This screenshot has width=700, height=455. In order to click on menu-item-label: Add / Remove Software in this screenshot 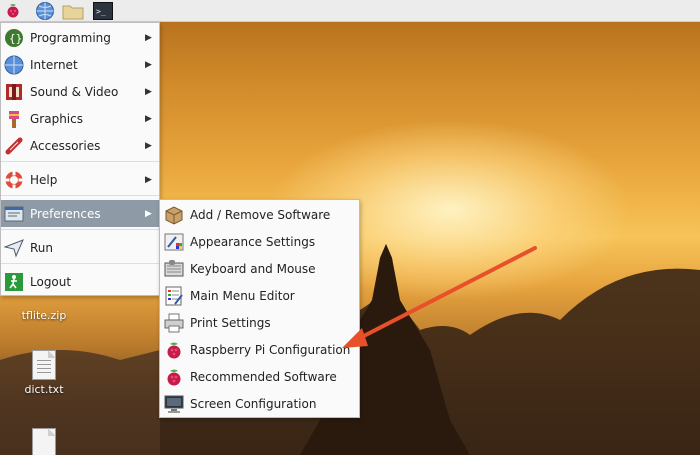, I will do `click(260, 214)`.